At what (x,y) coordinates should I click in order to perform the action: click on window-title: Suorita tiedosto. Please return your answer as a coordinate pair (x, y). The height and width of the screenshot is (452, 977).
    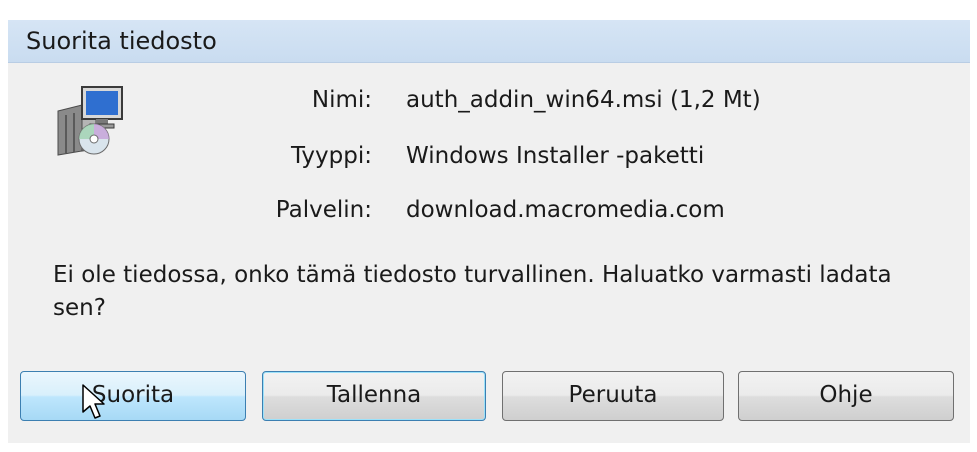
    Looking at the image, I should click on (121, 41).